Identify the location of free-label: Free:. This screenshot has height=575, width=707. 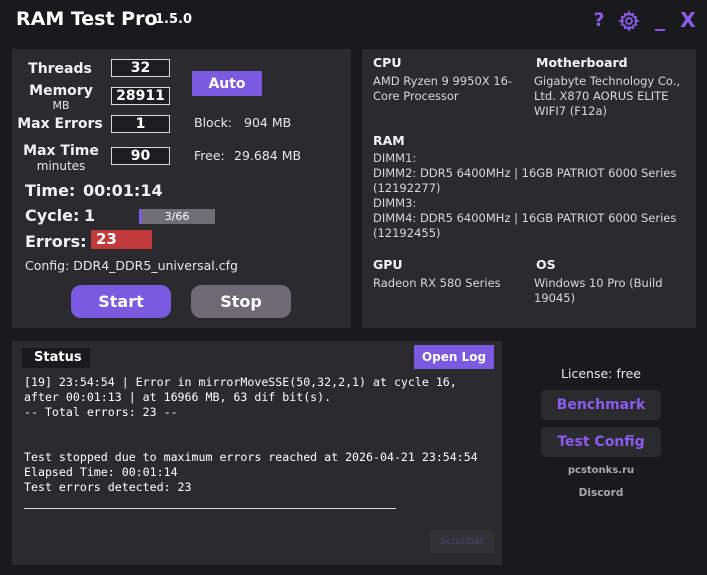
(209, 155).